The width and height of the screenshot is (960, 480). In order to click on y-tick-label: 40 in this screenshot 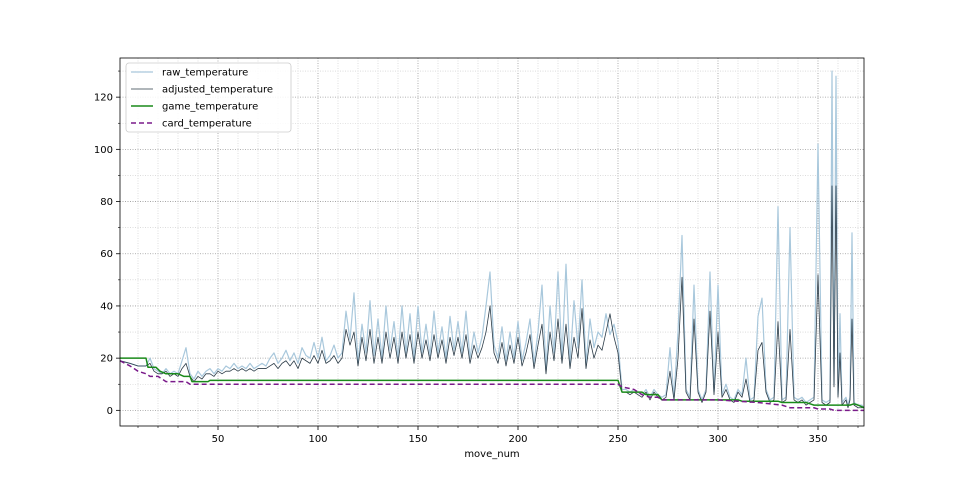, I will do `click(106, 306)`.